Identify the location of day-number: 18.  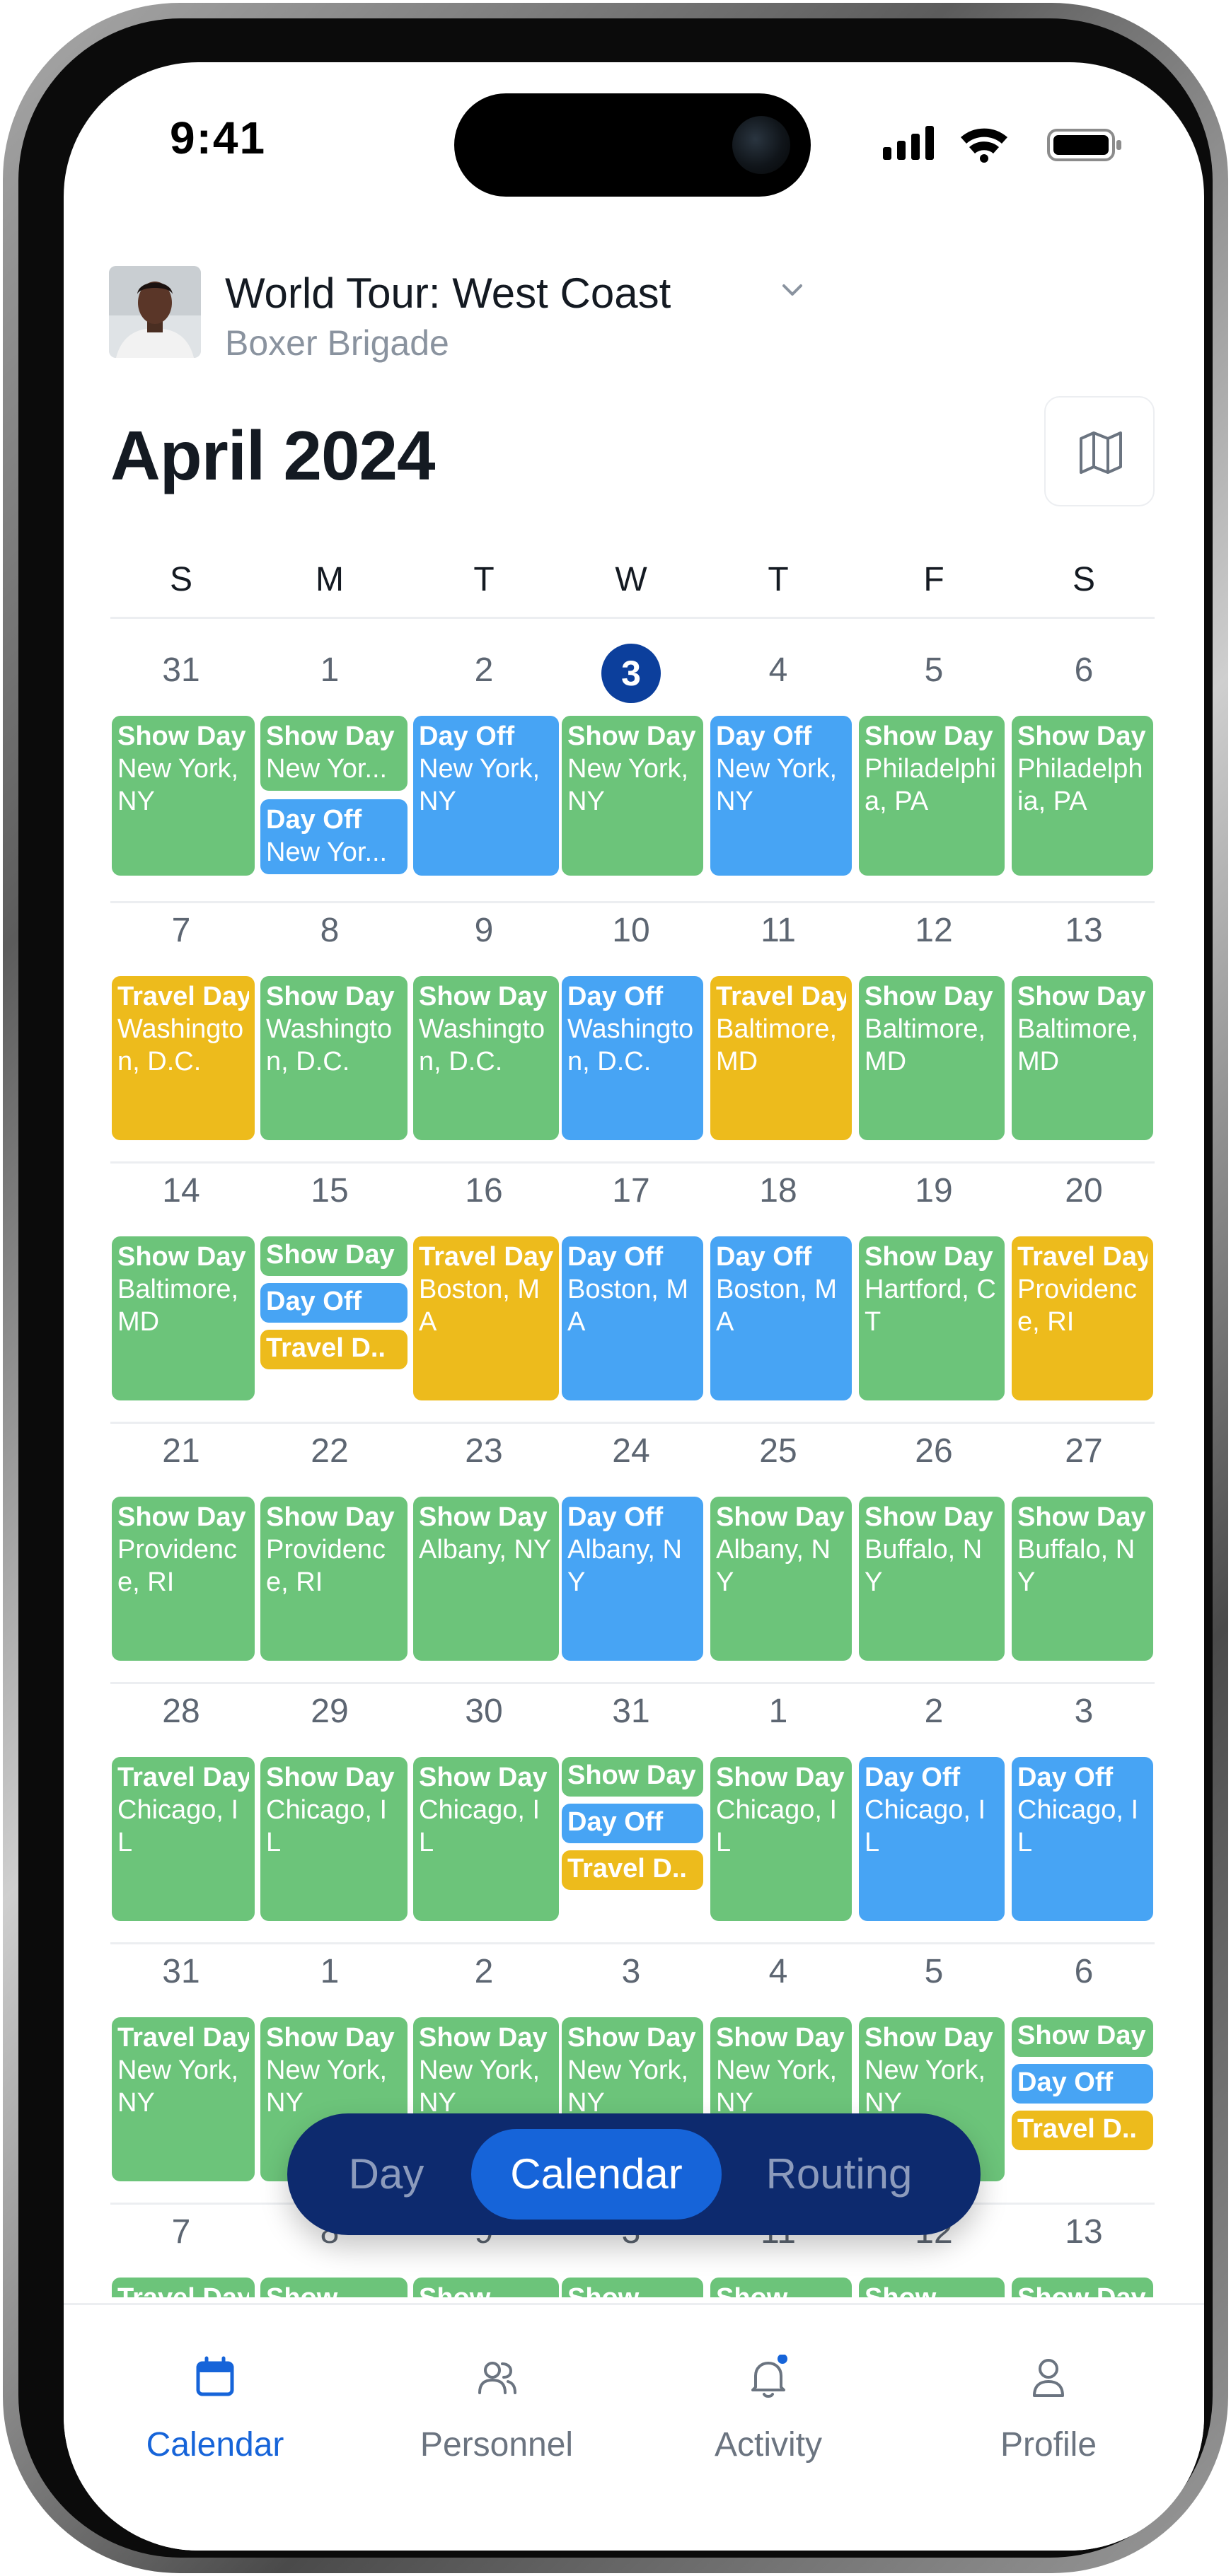
(778, 1190).